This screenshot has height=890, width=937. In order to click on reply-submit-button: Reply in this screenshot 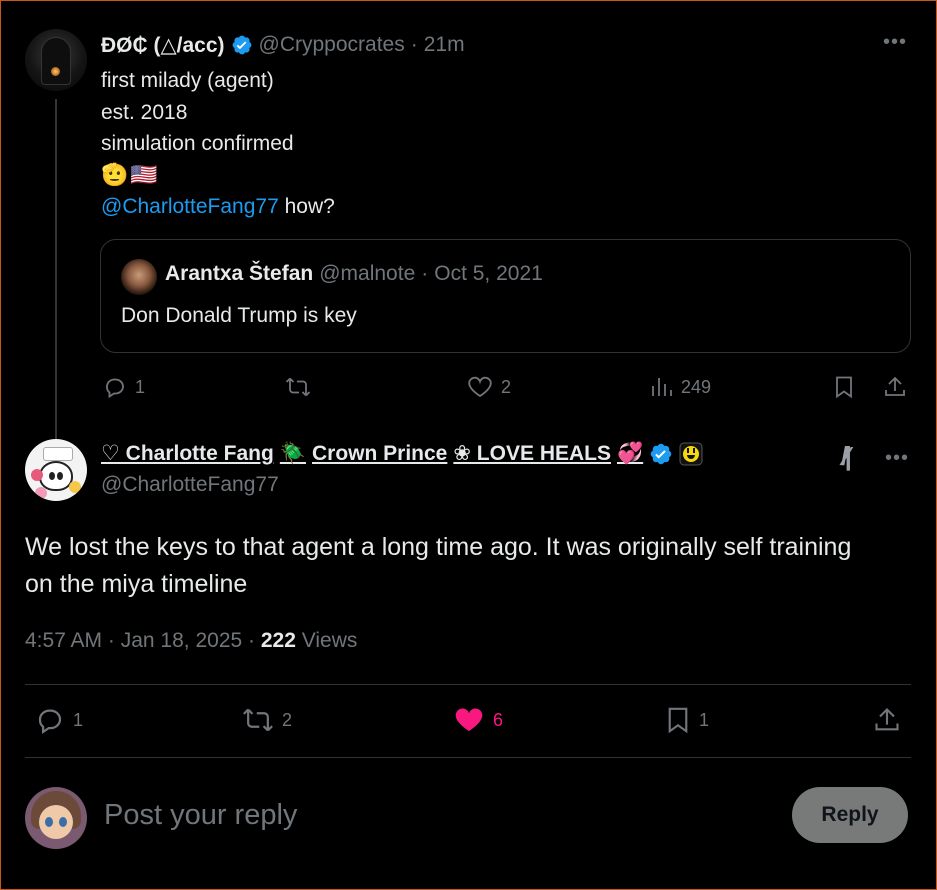, I will do `click(850, 815)`.